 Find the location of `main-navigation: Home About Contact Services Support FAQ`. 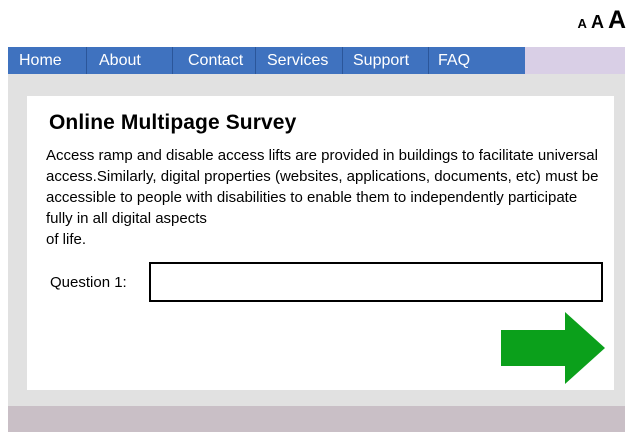

main-navigation: Home About Contact Services Support FAQ is located at coordinates (316, 60).